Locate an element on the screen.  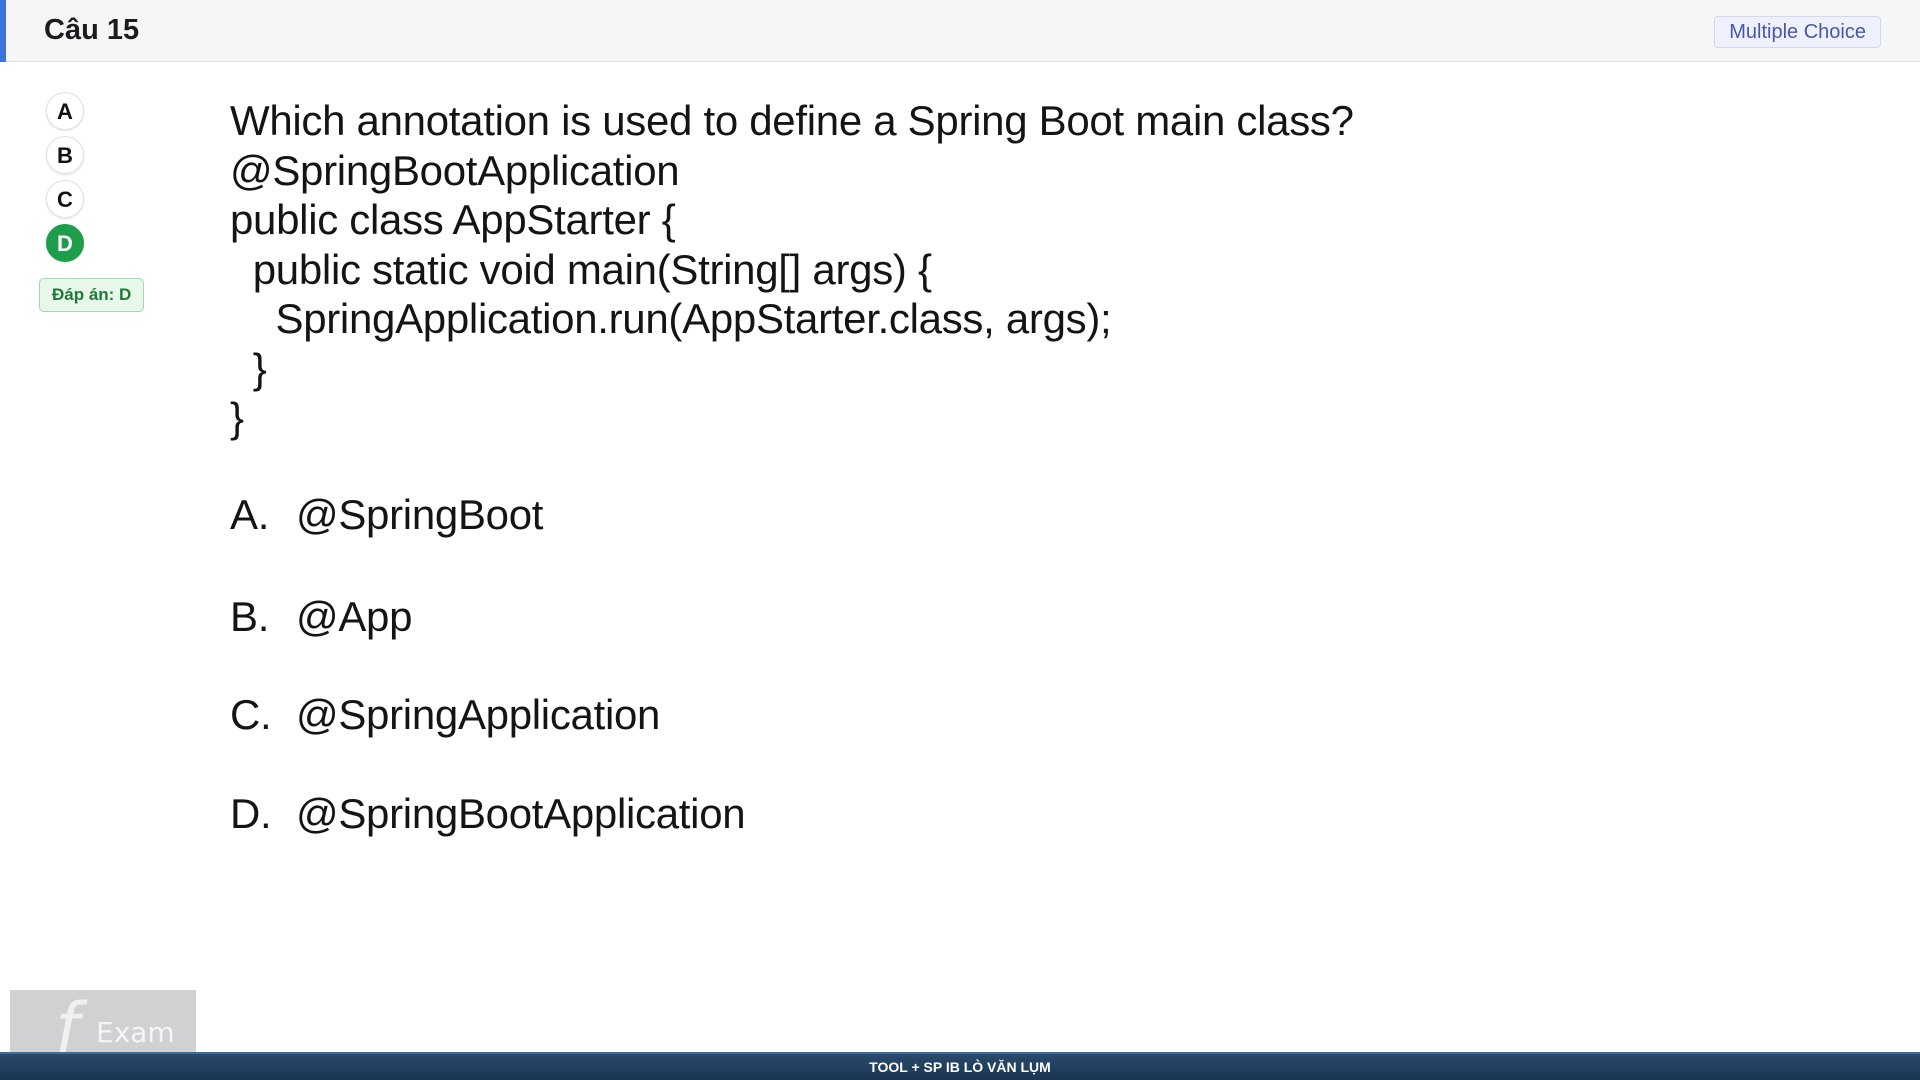
choice-letter: B. is located at coordinates (250, 616).